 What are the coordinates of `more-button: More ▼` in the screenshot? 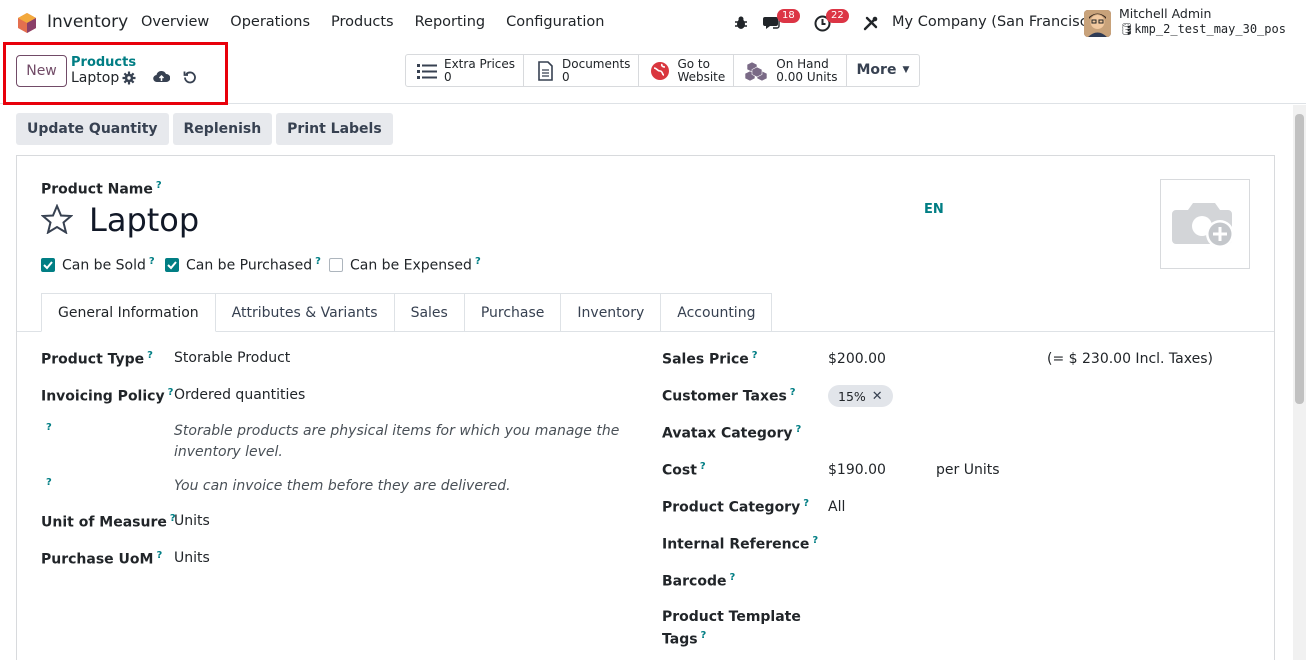 It's located at (883, 70).